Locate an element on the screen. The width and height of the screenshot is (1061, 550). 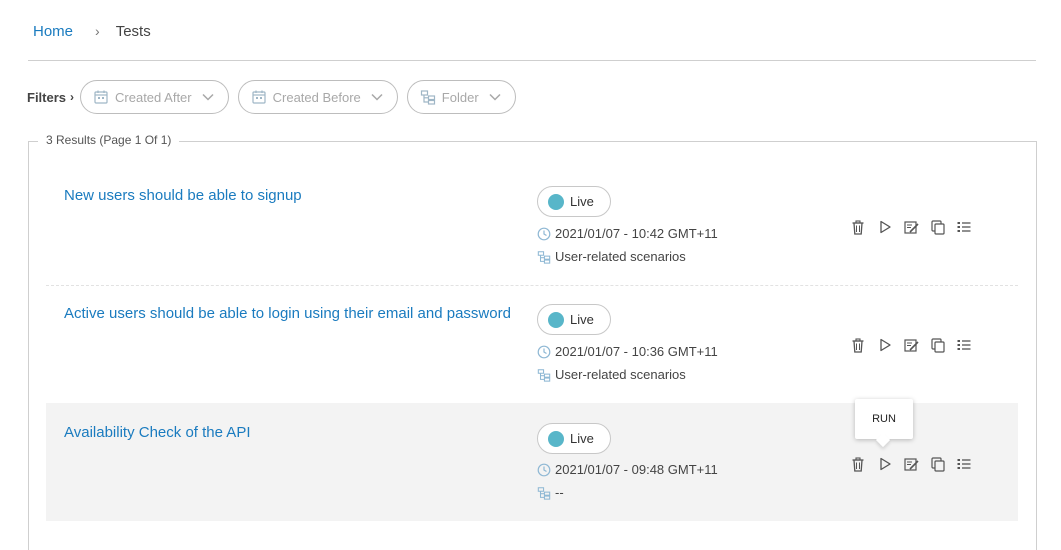
timestamp-text: 2021/01/07 - 10:42 GMT+11 is located at coordinates (636, 233).